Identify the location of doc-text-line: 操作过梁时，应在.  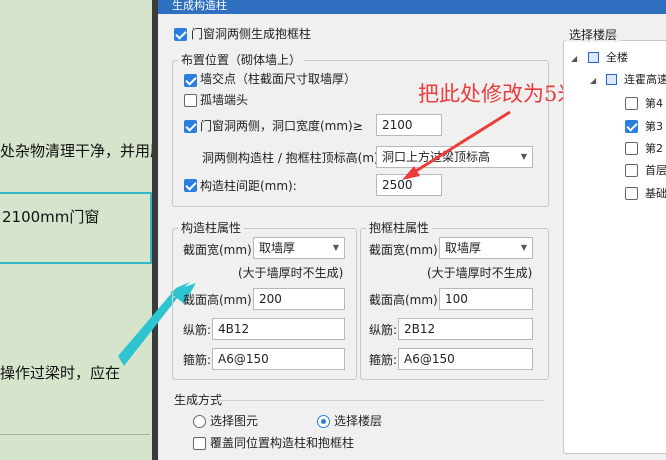
(60, 373).